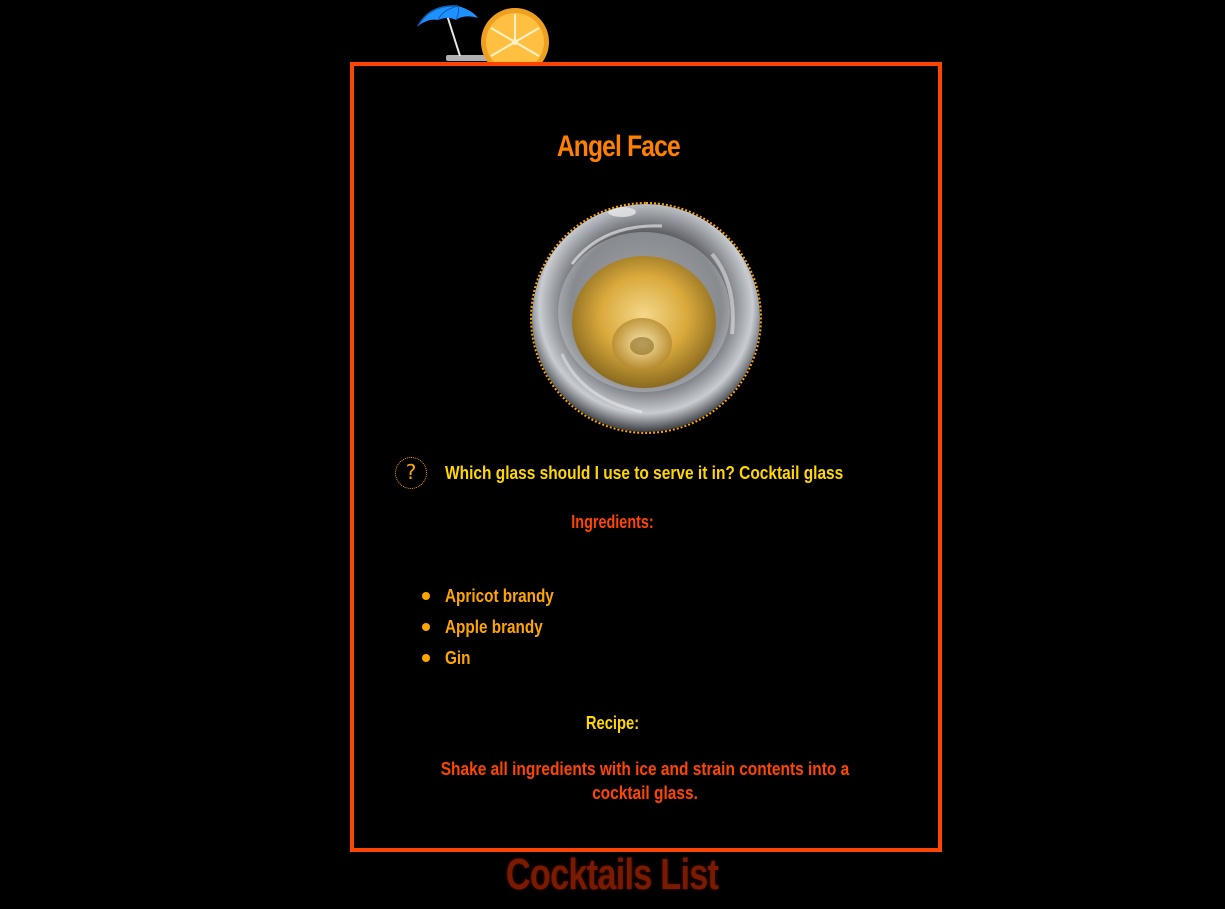 The height and width of the screenshot is (909, 1225). What do you see at coordinates (458, 658) in the screenshot?
I see `ingredient-text: Gin` at bounding box center [458, 658].